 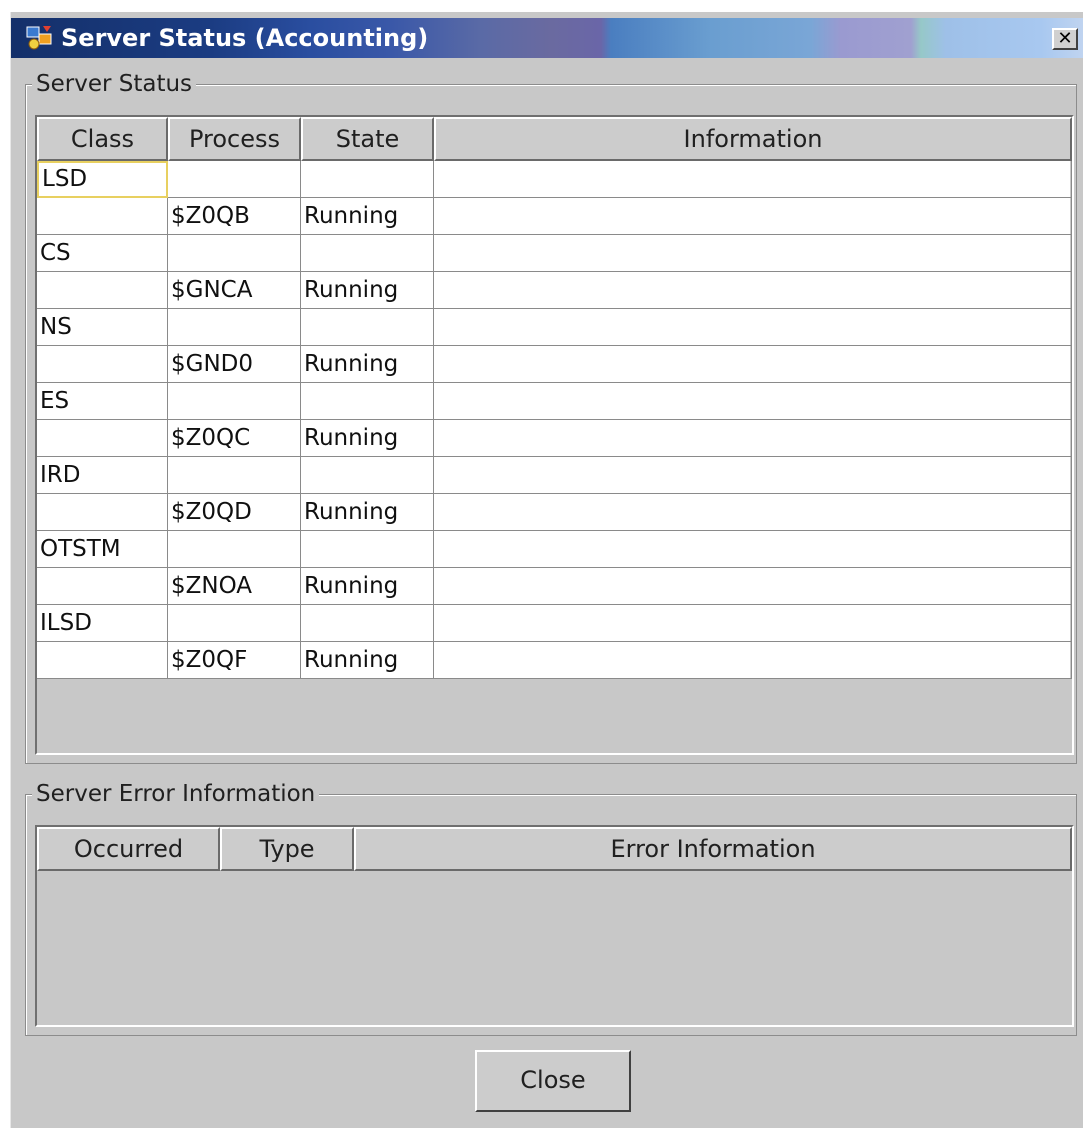 I want to click on table-row: $GND0 Running, so click(x=554, y=364).